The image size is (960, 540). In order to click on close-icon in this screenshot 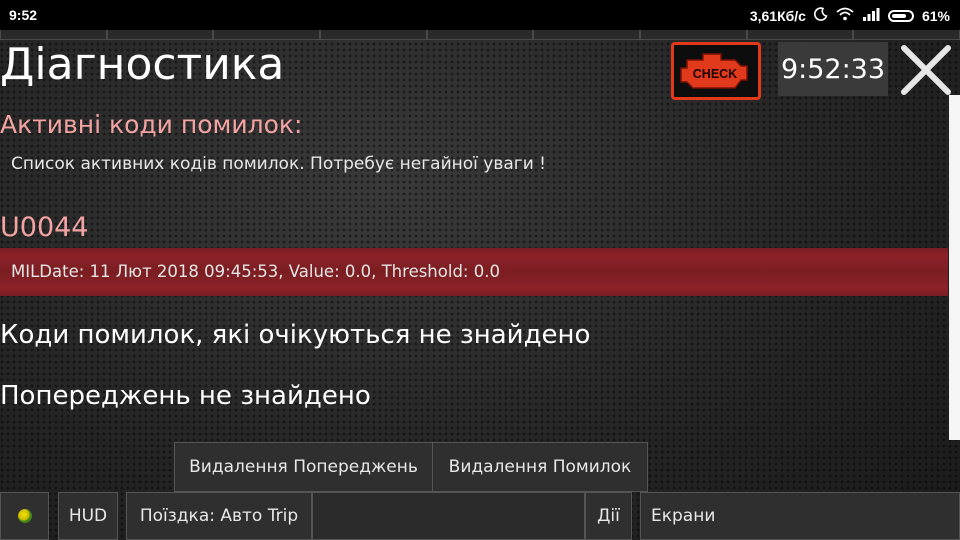, I will do `click(926, 70)`.